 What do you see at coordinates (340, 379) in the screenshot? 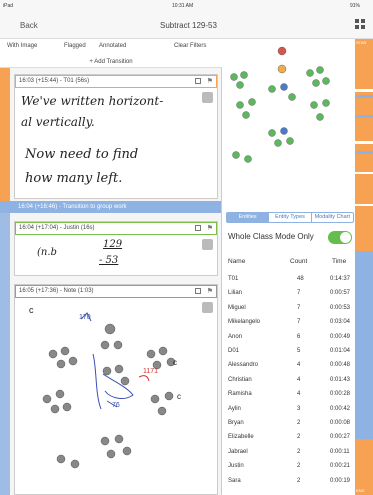
I see `cell-time: 0:01:43` at bounding box center [340, 379].